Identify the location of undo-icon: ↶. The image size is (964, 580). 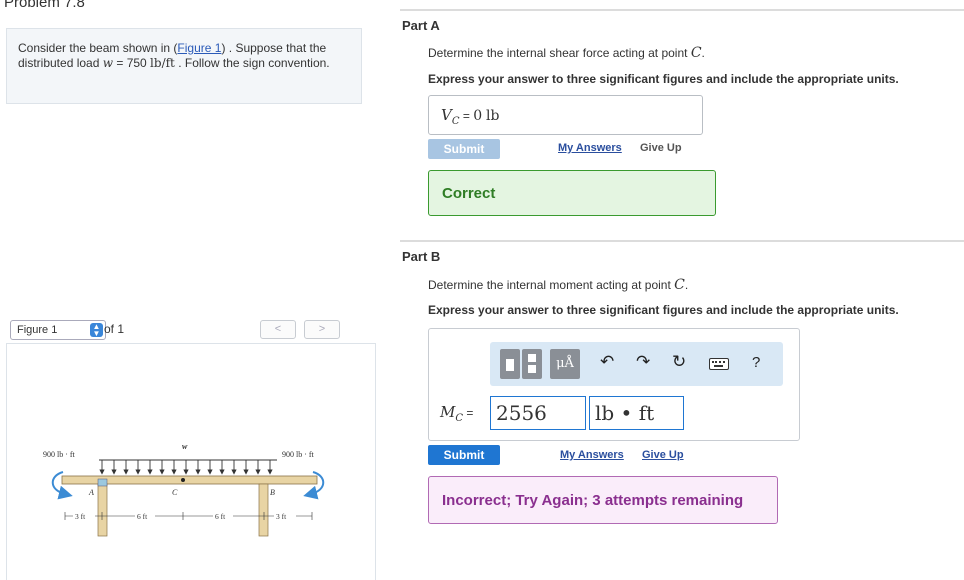
(607, 362).